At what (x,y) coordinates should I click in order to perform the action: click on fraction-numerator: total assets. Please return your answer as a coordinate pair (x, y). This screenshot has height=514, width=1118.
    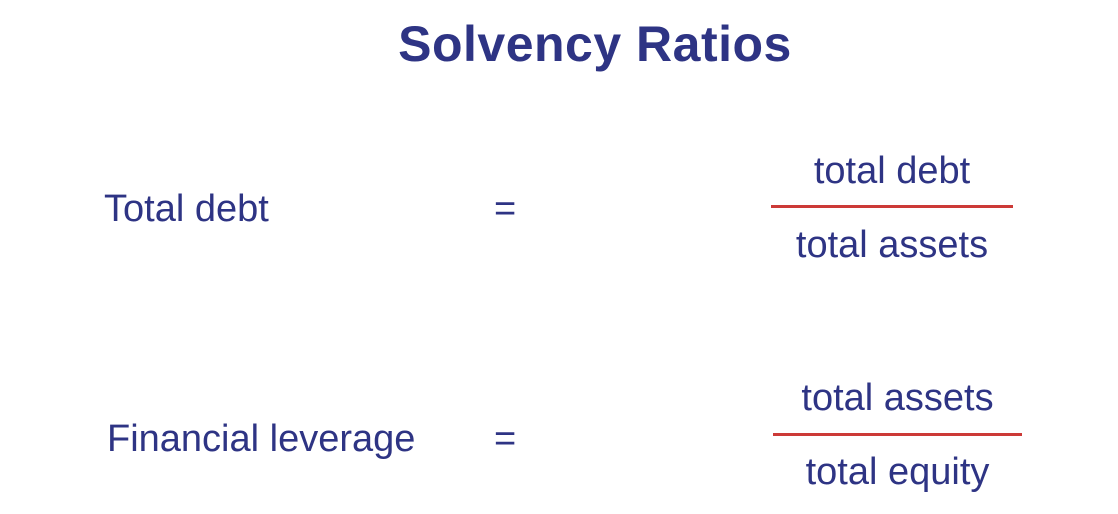
    Looking at the image, I should click on (897, 398).